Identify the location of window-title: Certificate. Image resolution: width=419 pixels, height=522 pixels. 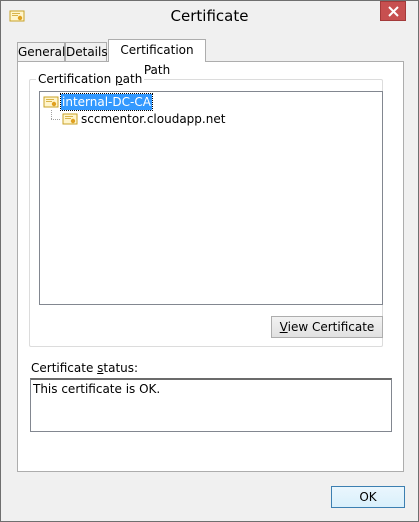
(209, 16).